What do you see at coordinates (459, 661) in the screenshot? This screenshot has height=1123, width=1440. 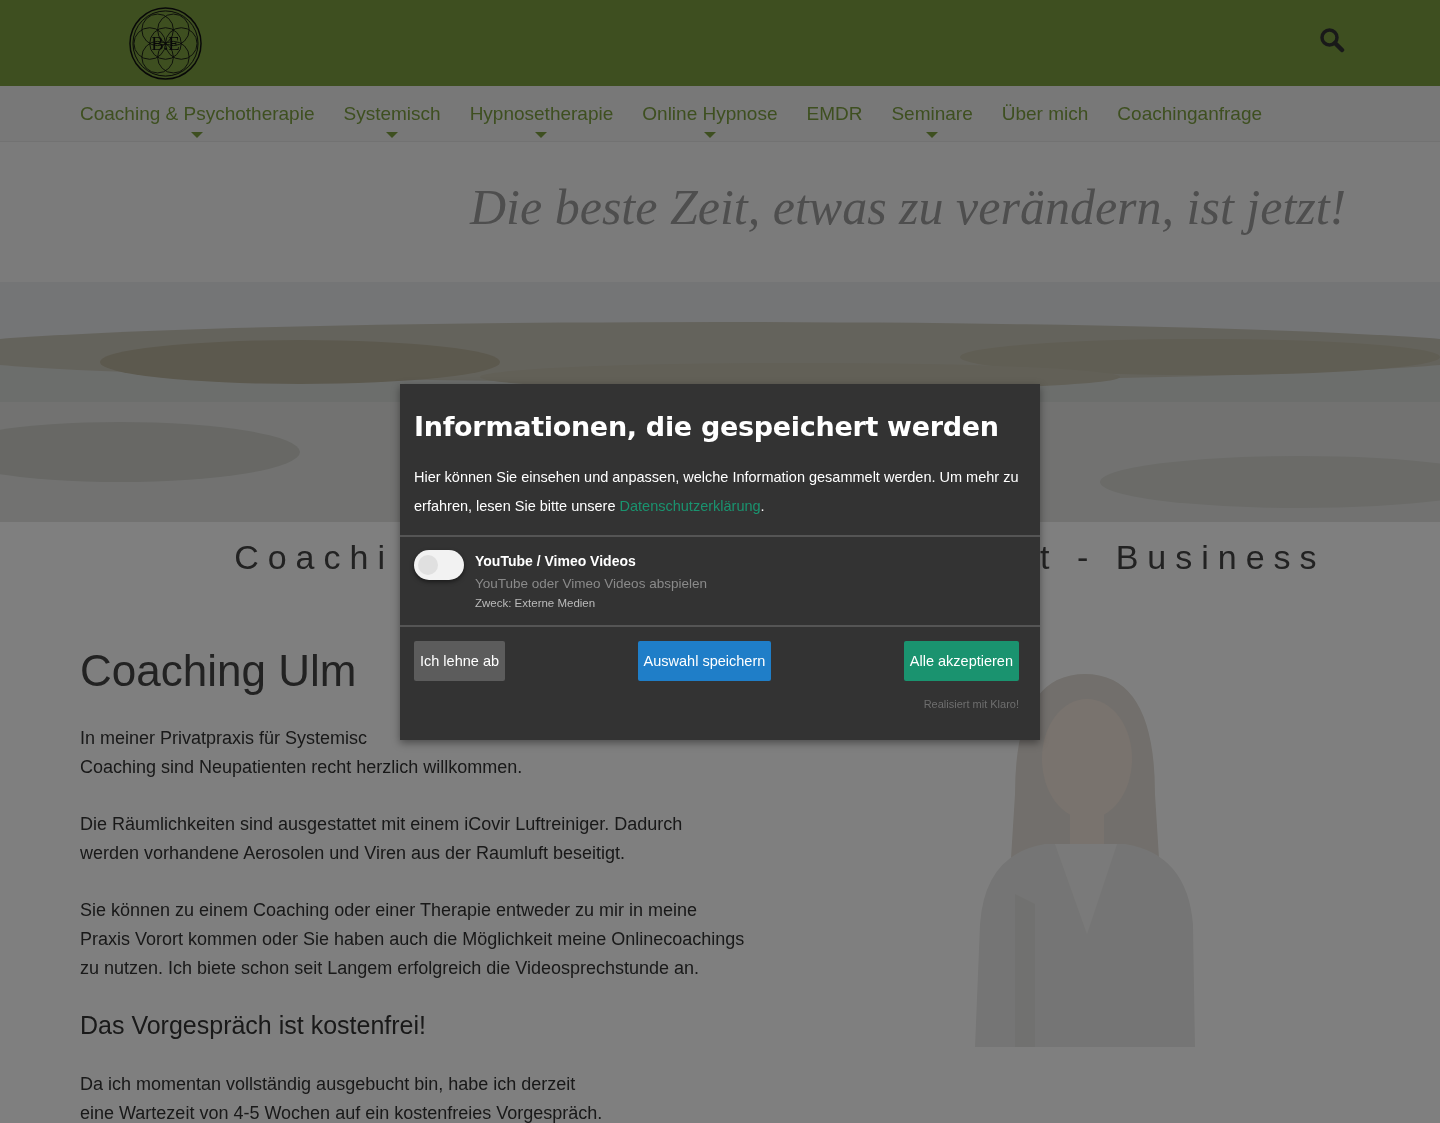 I see `dialog-button: Ich lehne ab` at bounding box center [459, 661].